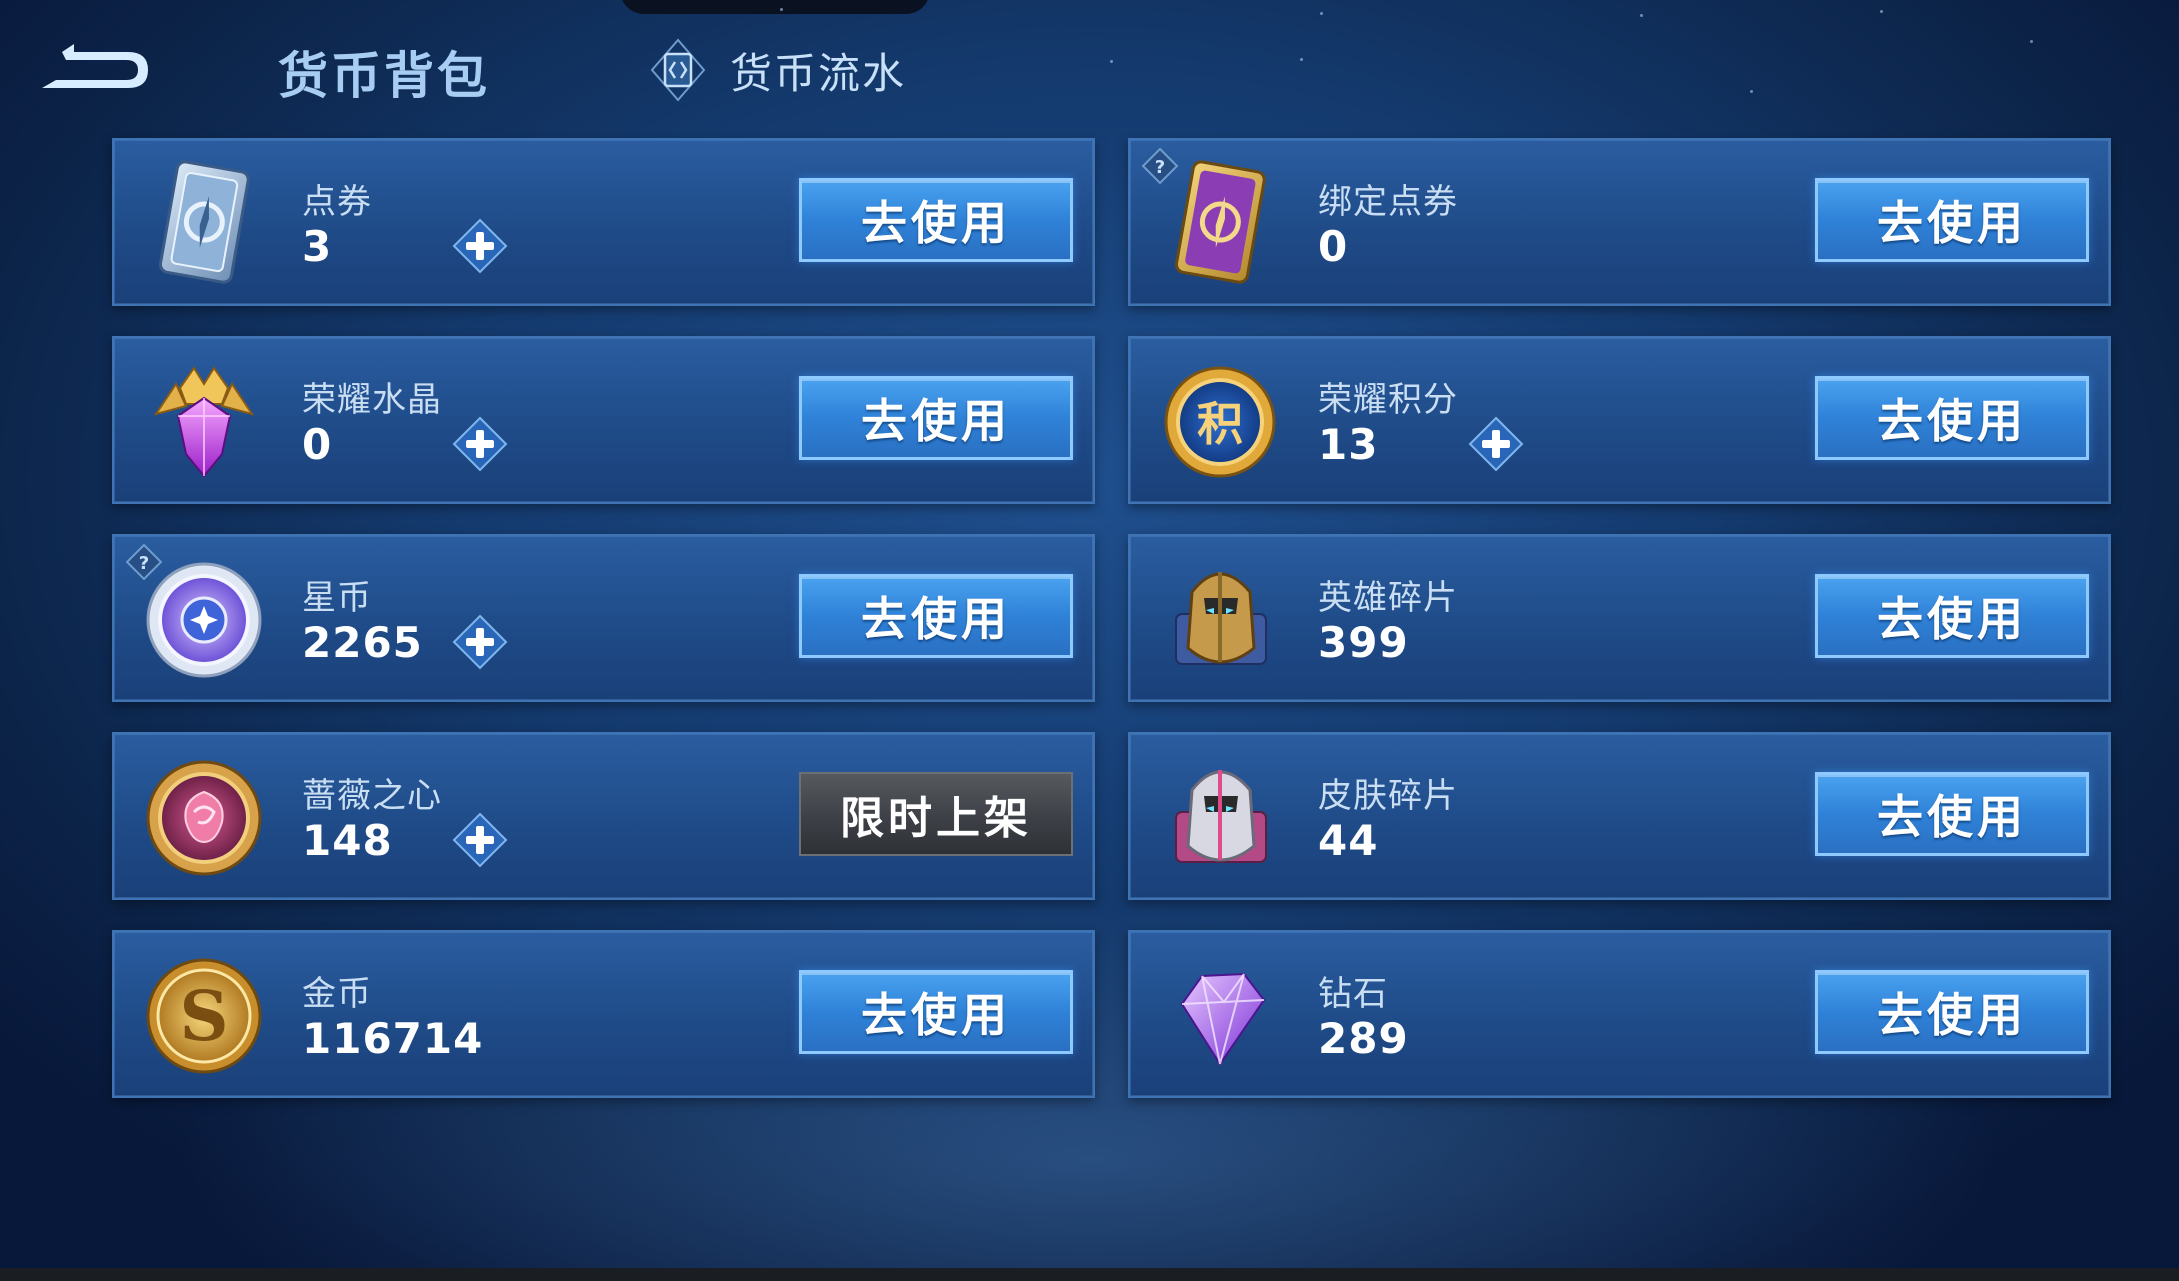 The image size is (2179, 1281). I want to click on gold-coin-icon: S, so click(204, 1016).